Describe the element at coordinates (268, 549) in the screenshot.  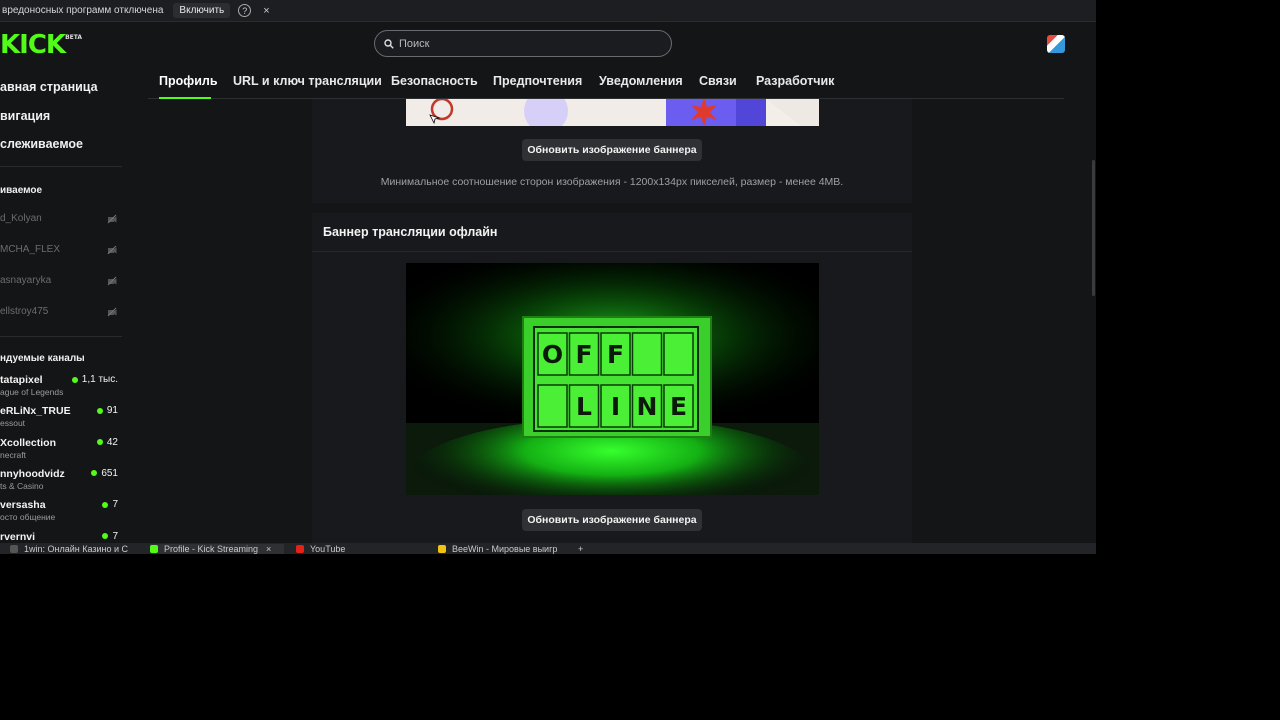
I see `close-tab-icon: ×` at that location.